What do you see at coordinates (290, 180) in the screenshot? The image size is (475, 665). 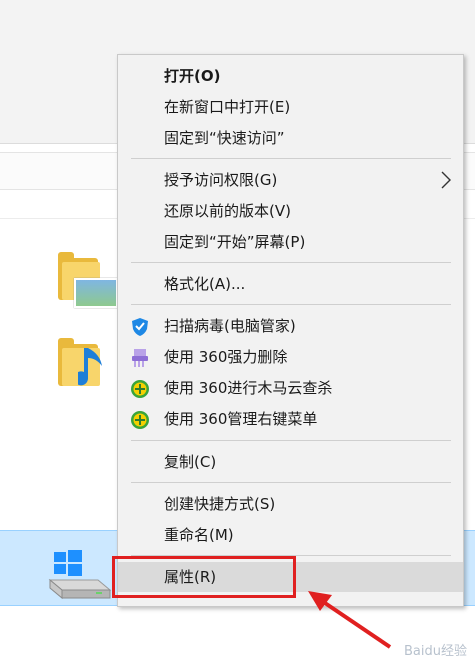 I see `menu-item-give-access: 授予访问权限(G)` at bounding box center [290, 180].